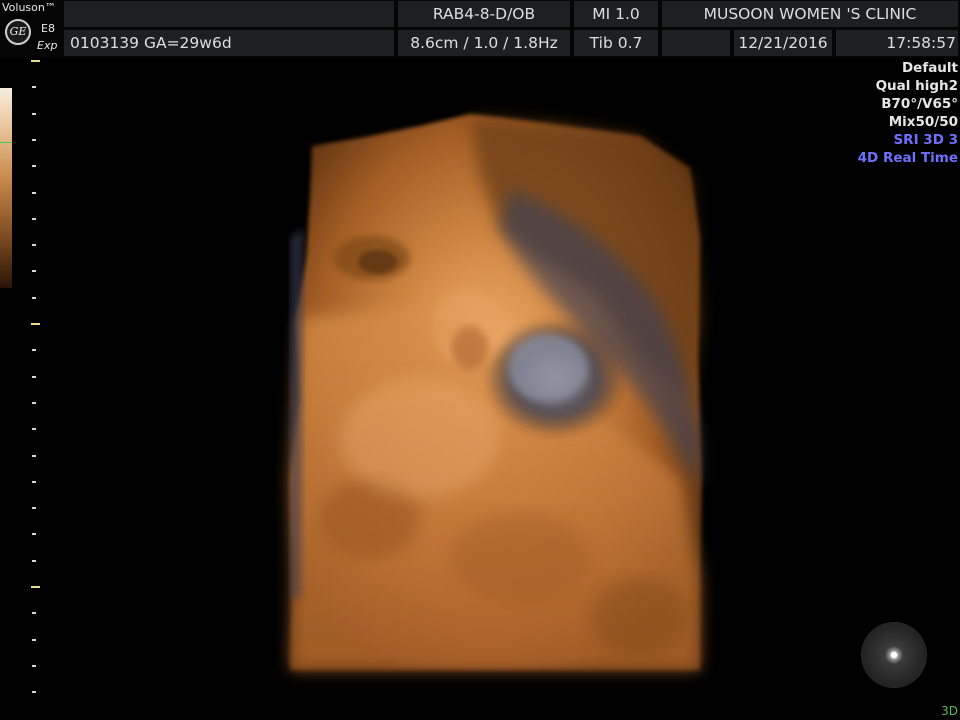  What do you see at coordinates (929, 68) in the screenshot?
I see `setting-preset: Default` at bounding box center [929, 68].